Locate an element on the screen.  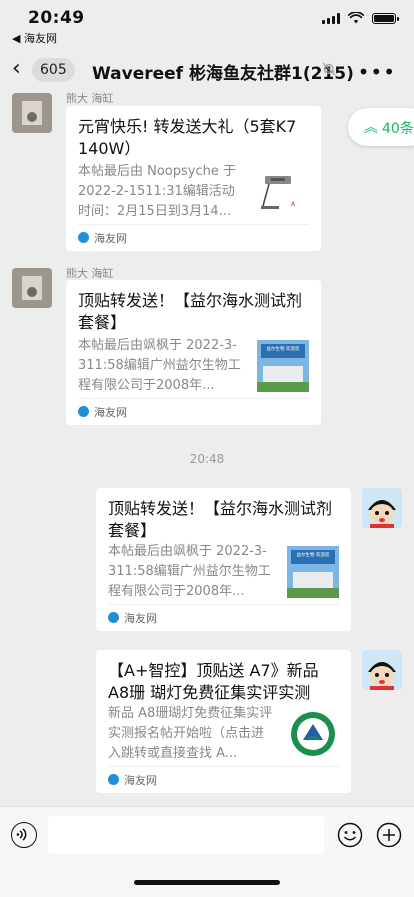
system-icons is located at coordinates (360, 18).